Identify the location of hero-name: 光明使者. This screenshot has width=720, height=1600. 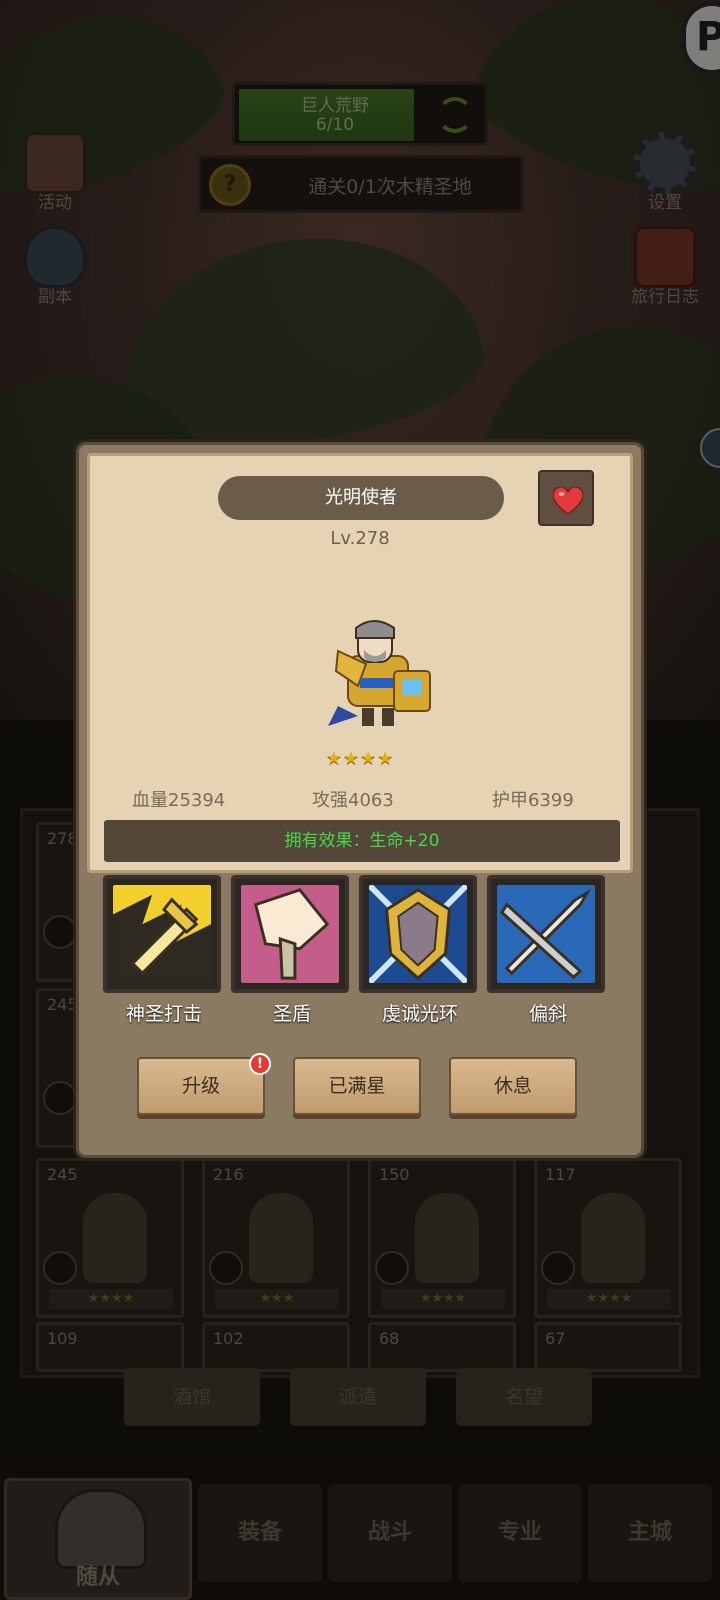
(361, 498).